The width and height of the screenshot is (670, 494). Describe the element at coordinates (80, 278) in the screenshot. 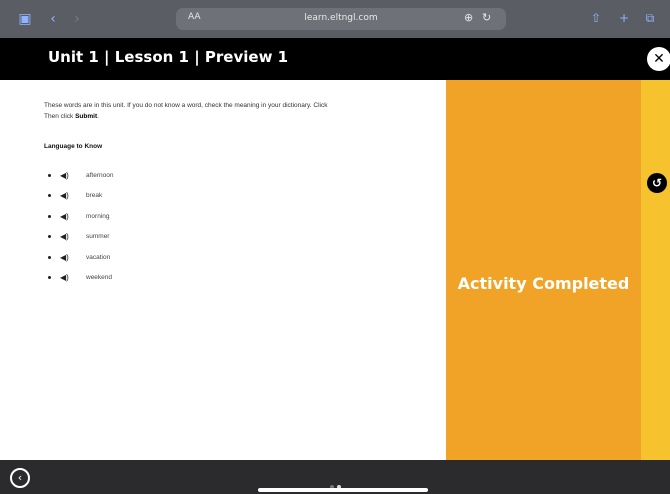

I see `list-item: ◀) weekend` at that location.